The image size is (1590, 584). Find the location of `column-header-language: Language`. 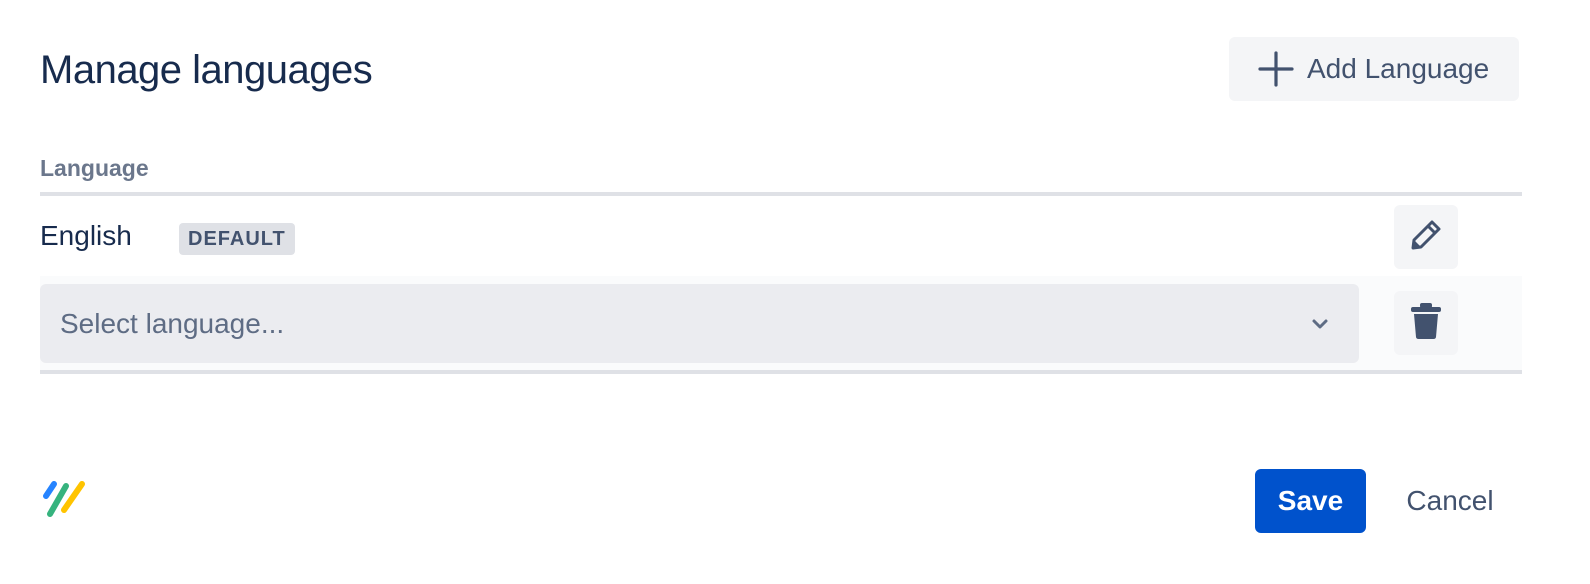

column-header-language: Language is located at coordinates (94, 168).